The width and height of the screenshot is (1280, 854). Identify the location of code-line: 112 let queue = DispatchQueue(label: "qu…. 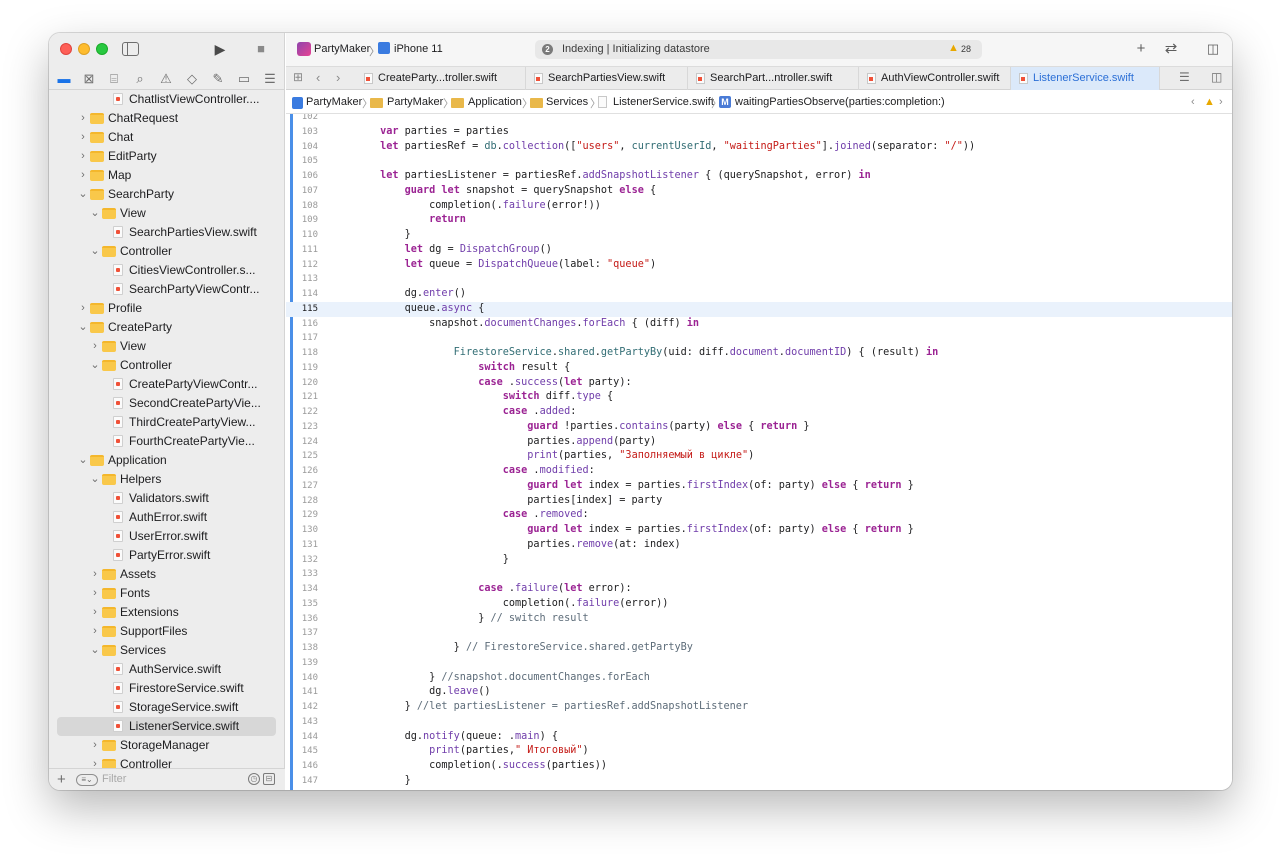
(759, 265).